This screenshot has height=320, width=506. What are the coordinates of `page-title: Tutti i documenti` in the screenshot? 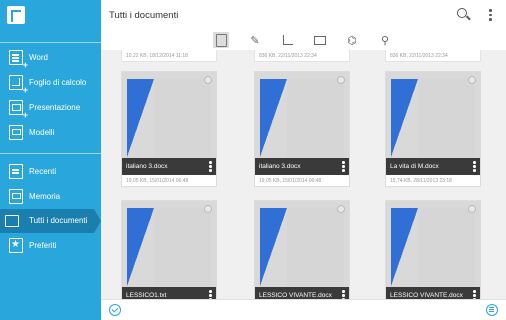 It's located at (144, 15).